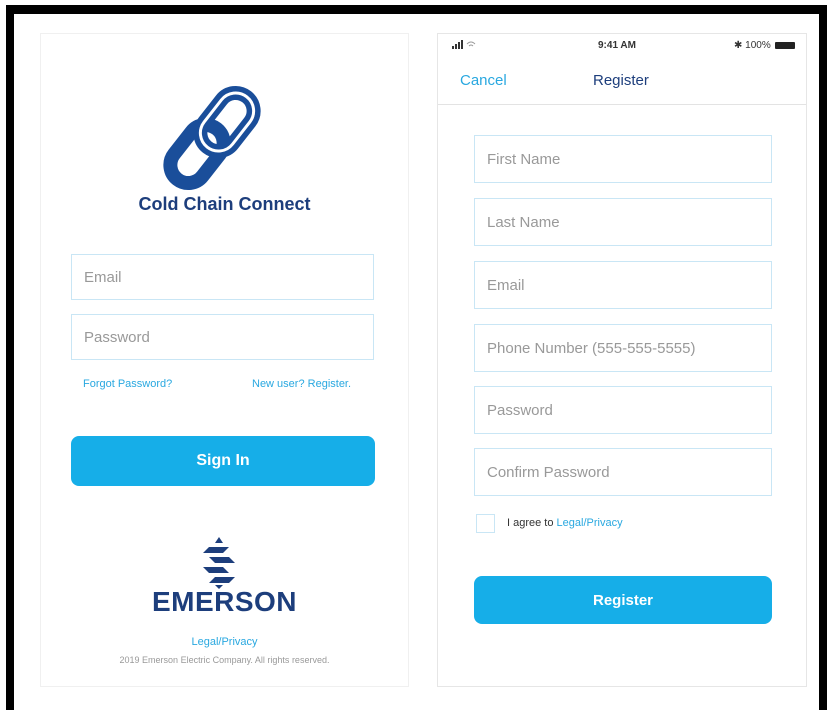 The image size is (827, 710). What do you see at coordinates (530, 523) in the screenshot?
I see `agree-text: I agree to` at bounding box center [530, 523].